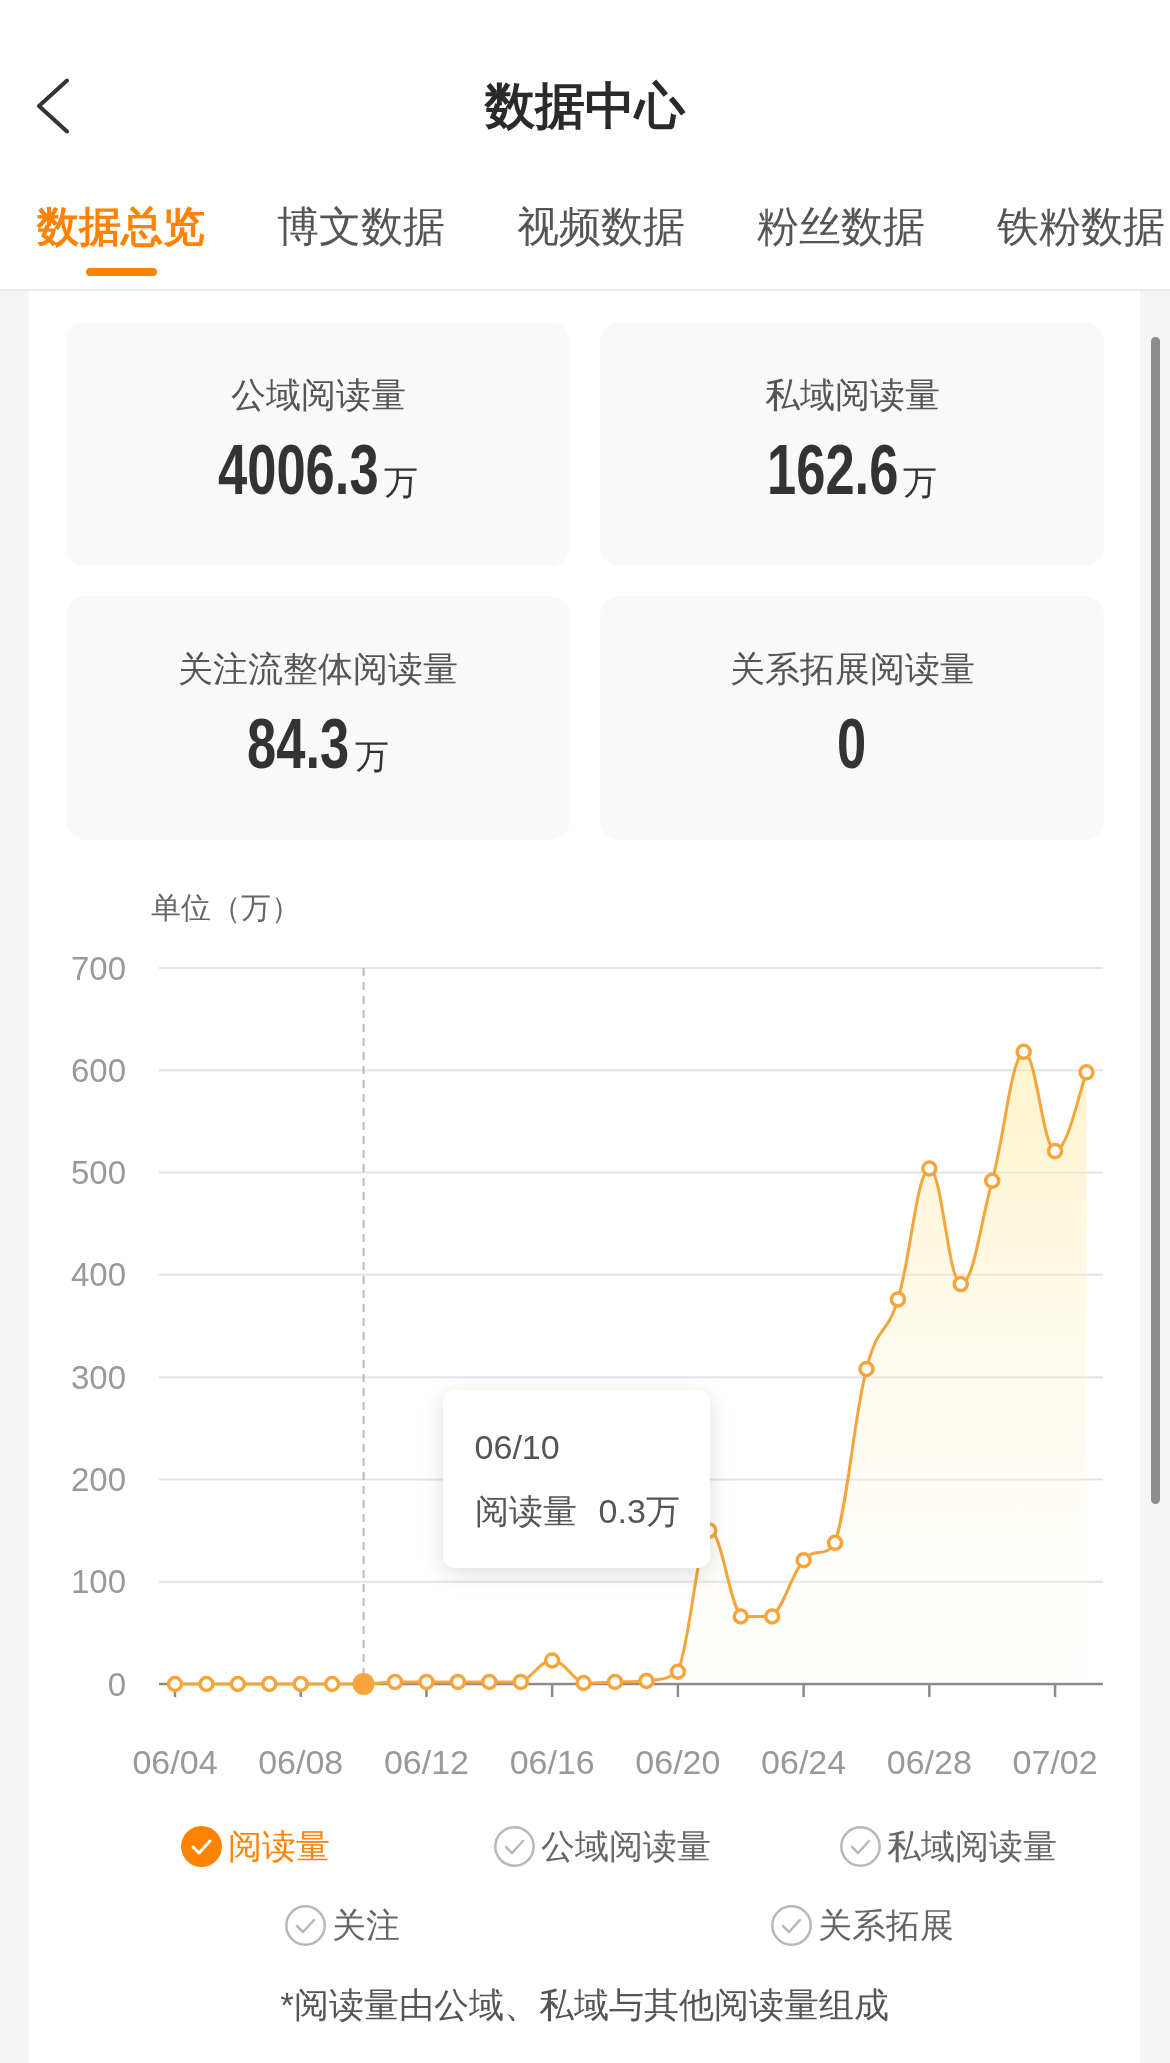  Describe the element at coordinates (602, 1846) in the screenshot. I see `legend-toggle: 公域阅读量` at that location.